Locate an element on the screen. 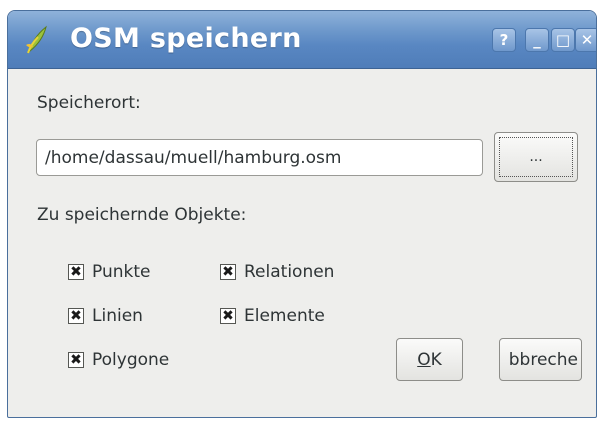 The image size is (602, 423). location-label: Speicherort: is located at coordinates (89, 103).